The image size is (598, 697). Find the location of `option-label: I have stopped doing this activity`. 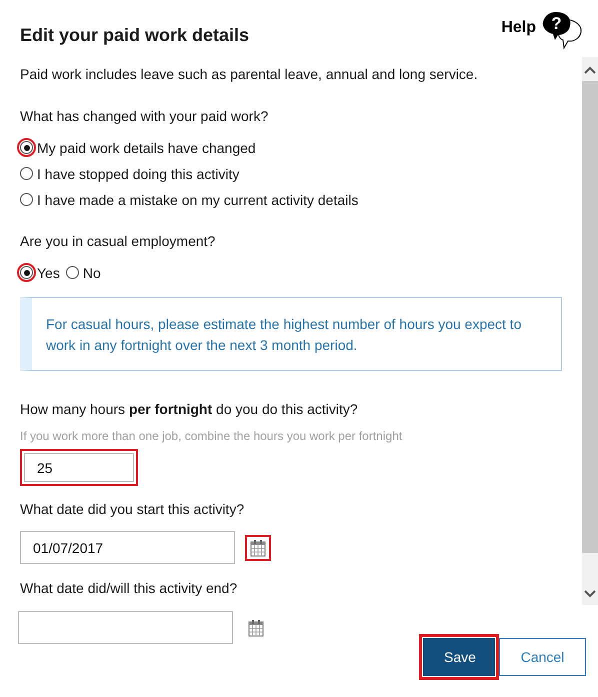

option-label: I have stopped doing this activity is located at coordinates (138, 174).